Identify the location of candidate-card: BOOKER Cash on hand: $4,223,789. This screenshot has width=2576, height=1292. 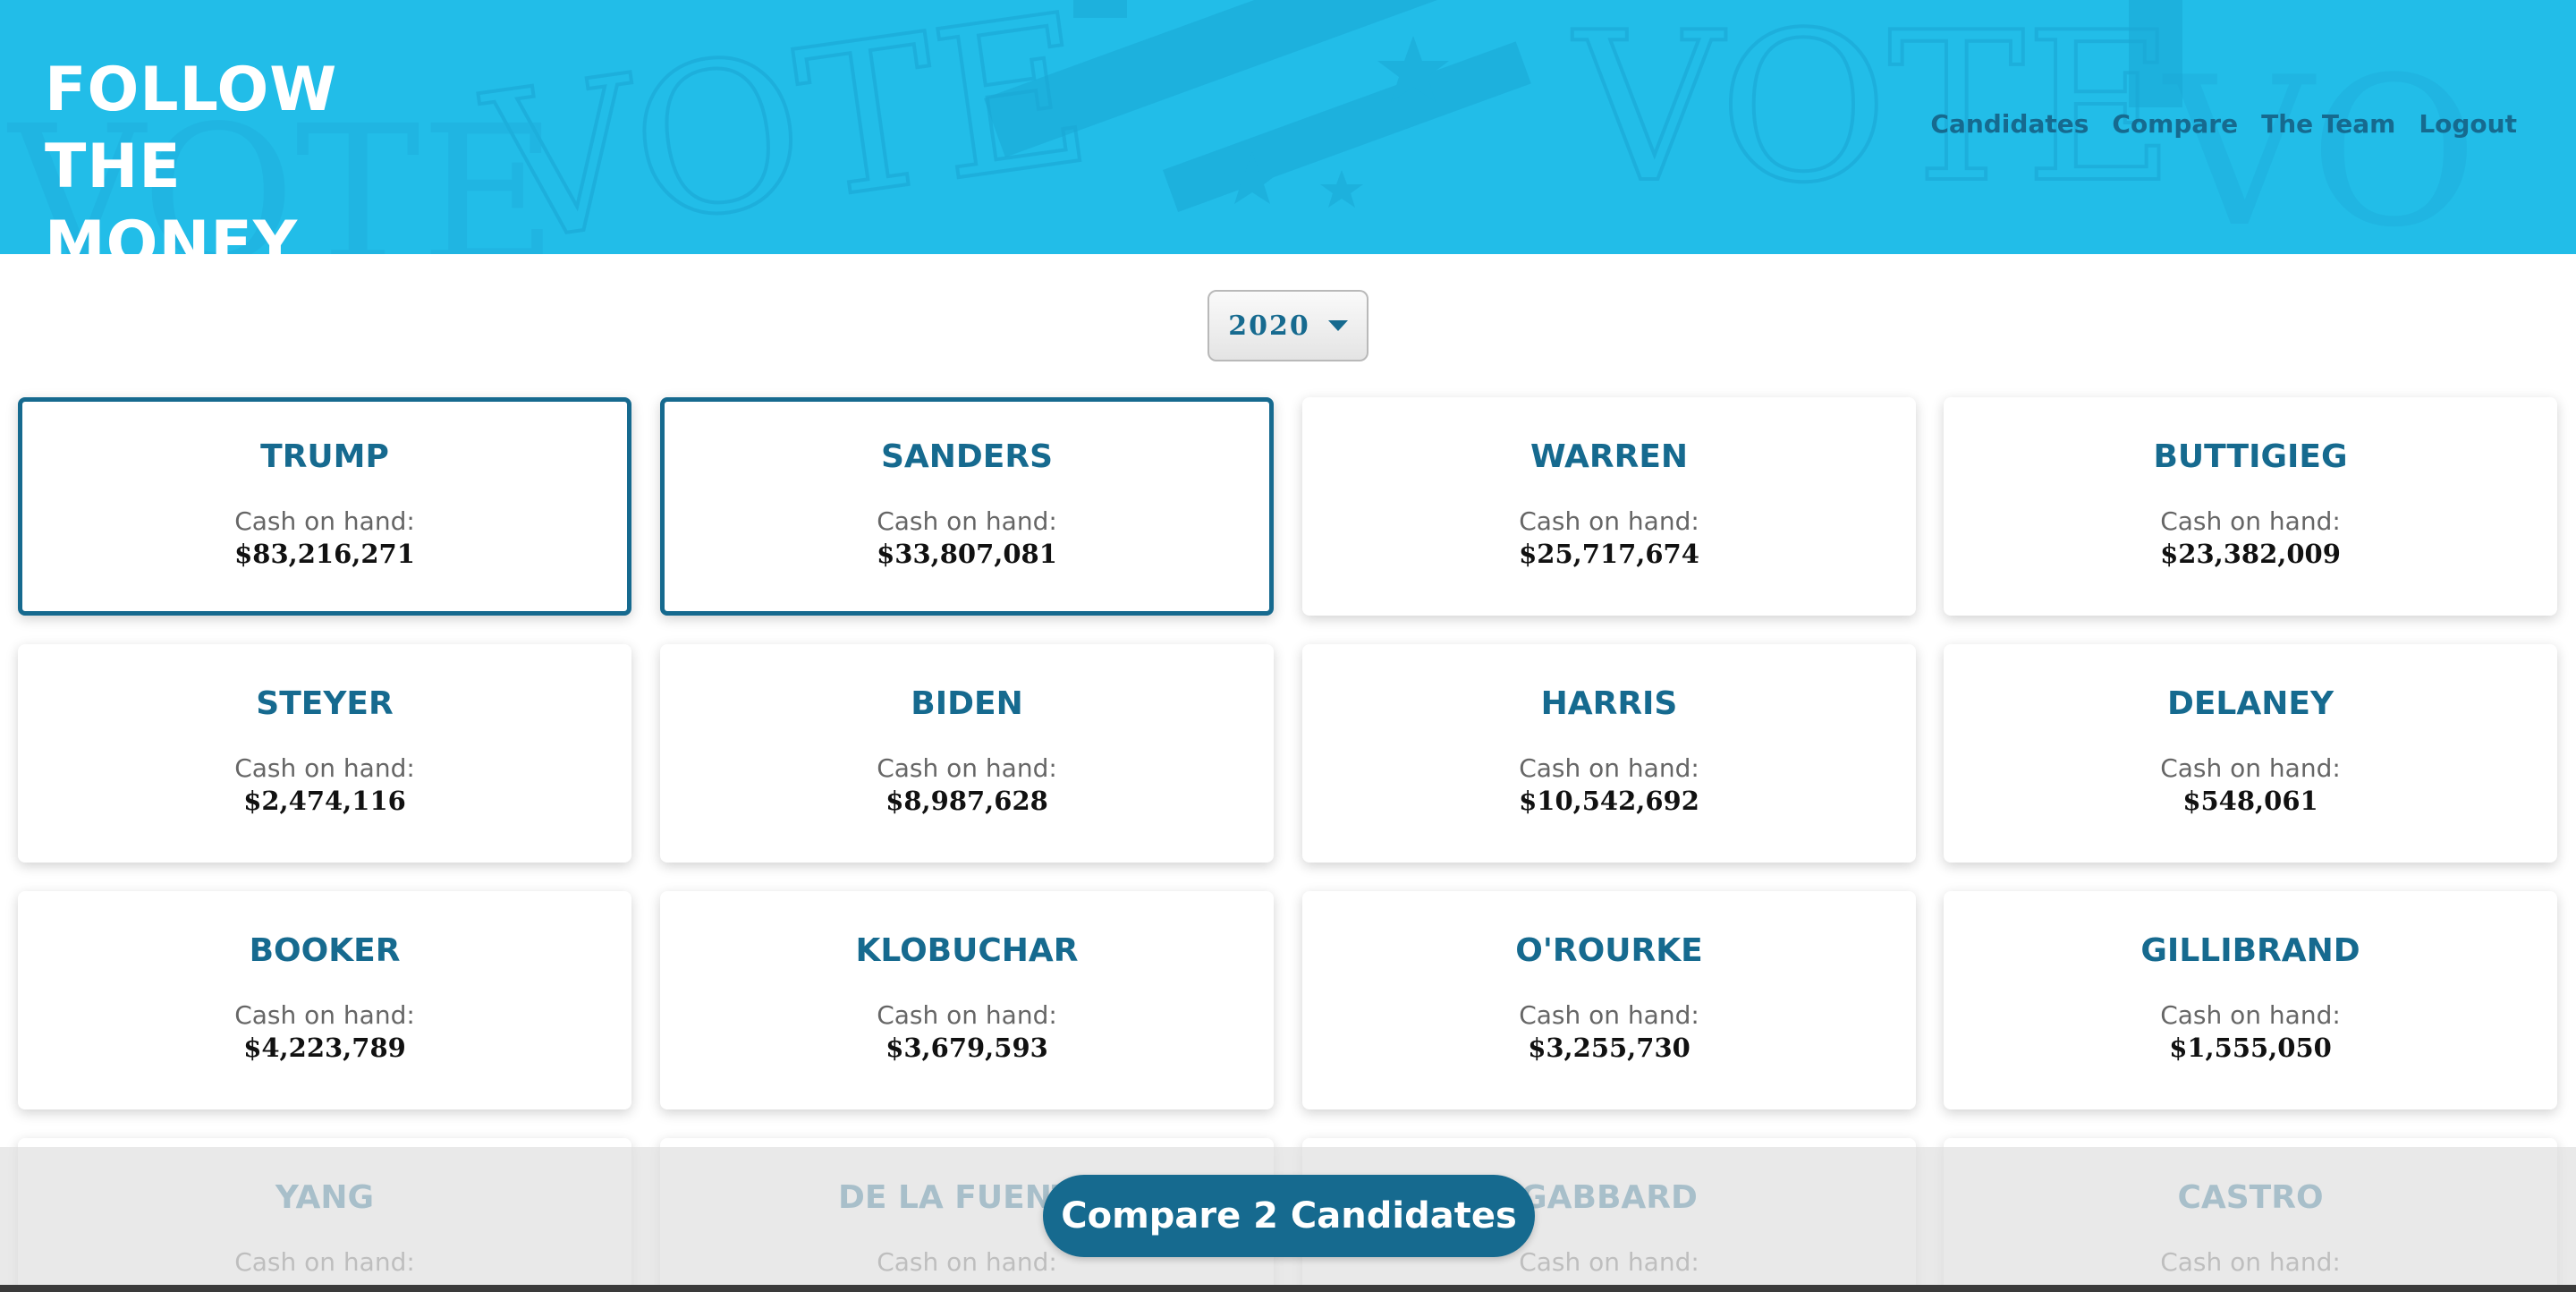
(324, 1000).